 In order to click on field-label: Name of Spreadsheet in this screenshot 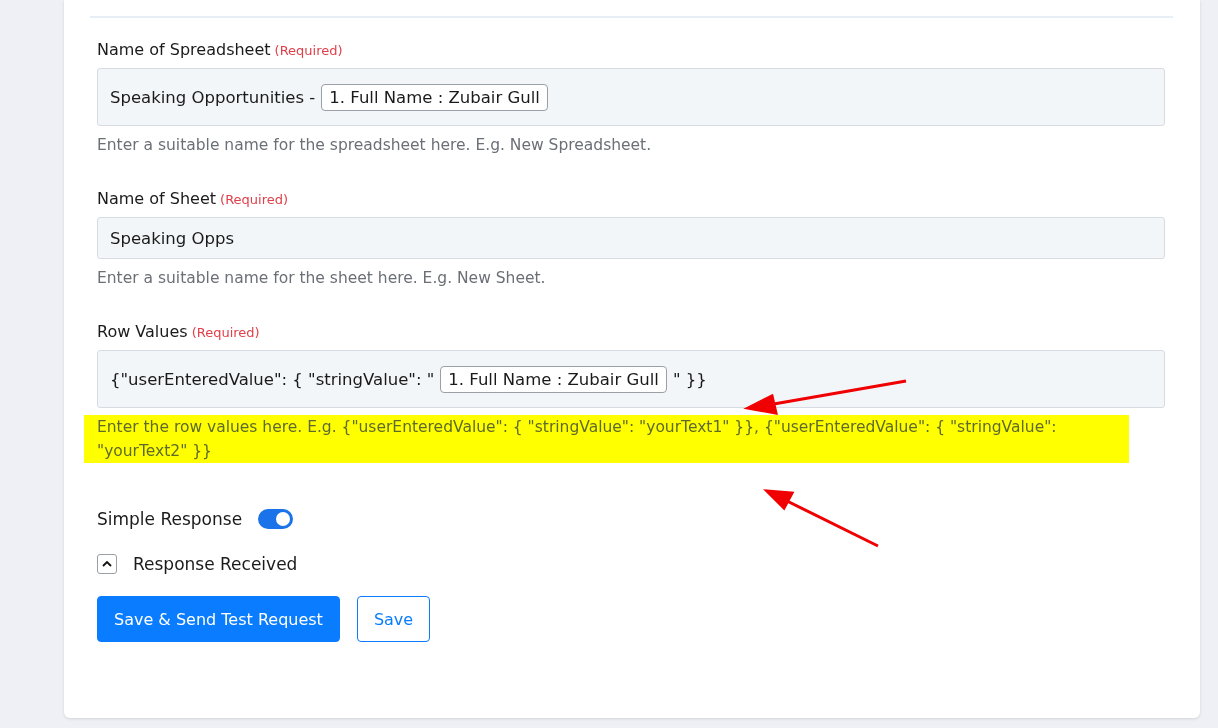, I will do `click(184, 49)`.